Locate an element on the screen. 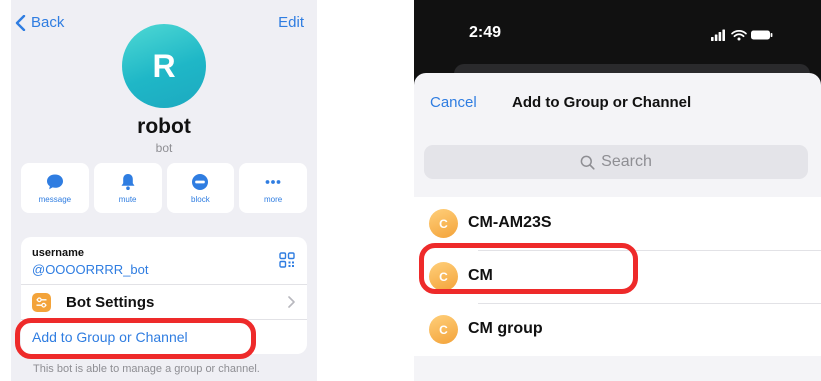 This screenshot has height=381, width=821. bot-settings-label: Bot Settings is located at coordinates (110, 302).